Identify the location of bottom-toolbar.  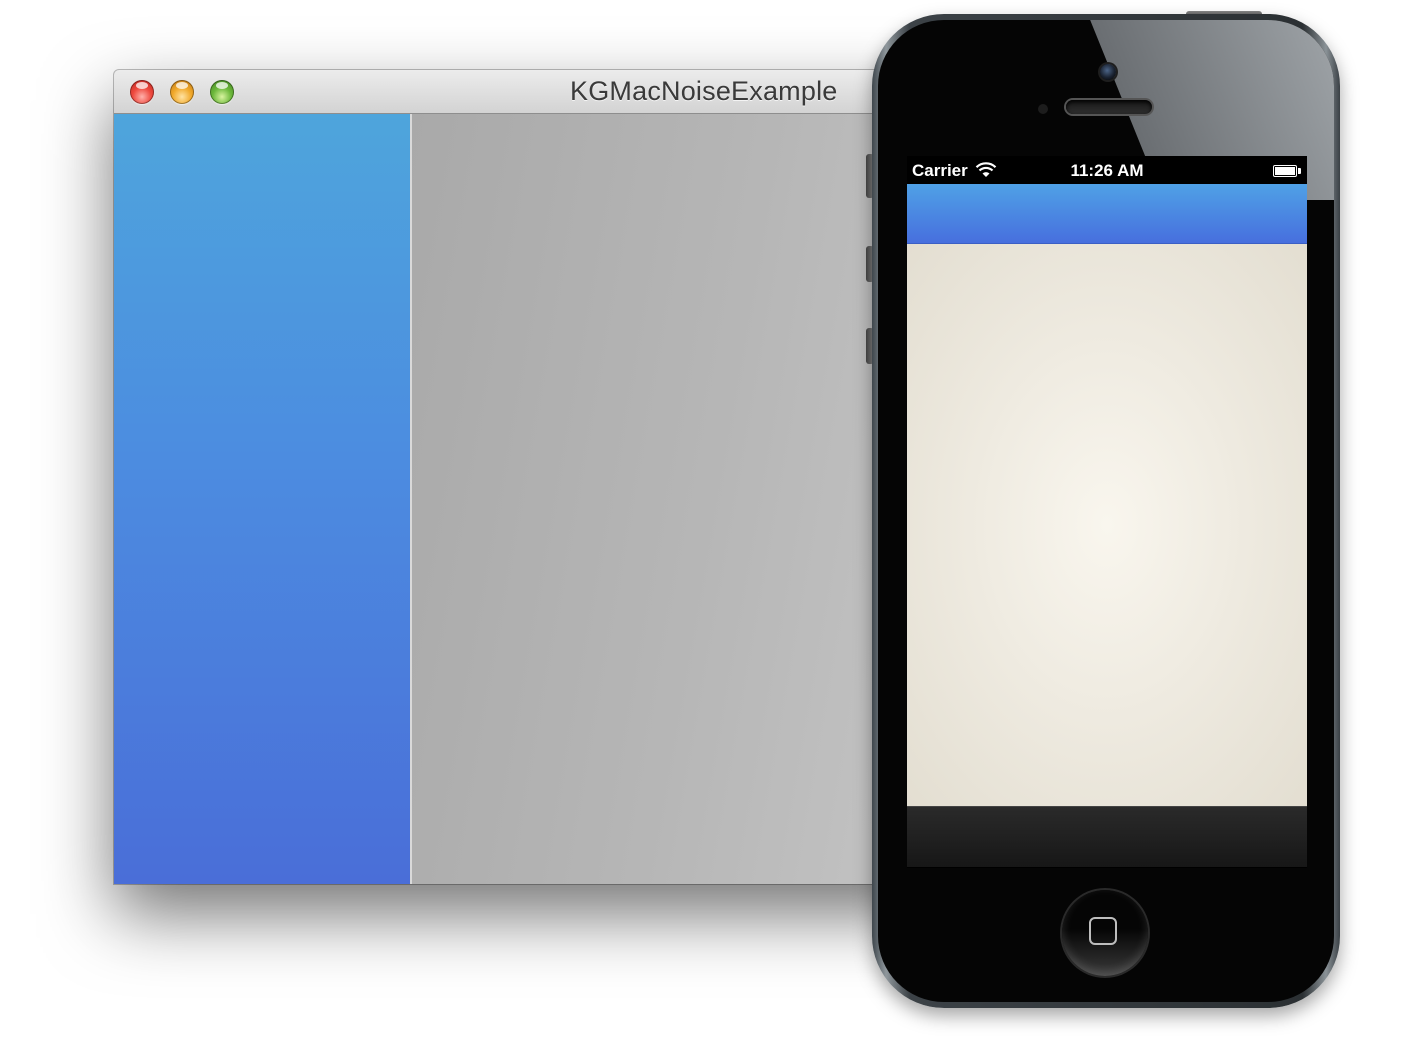
(1107, 836).